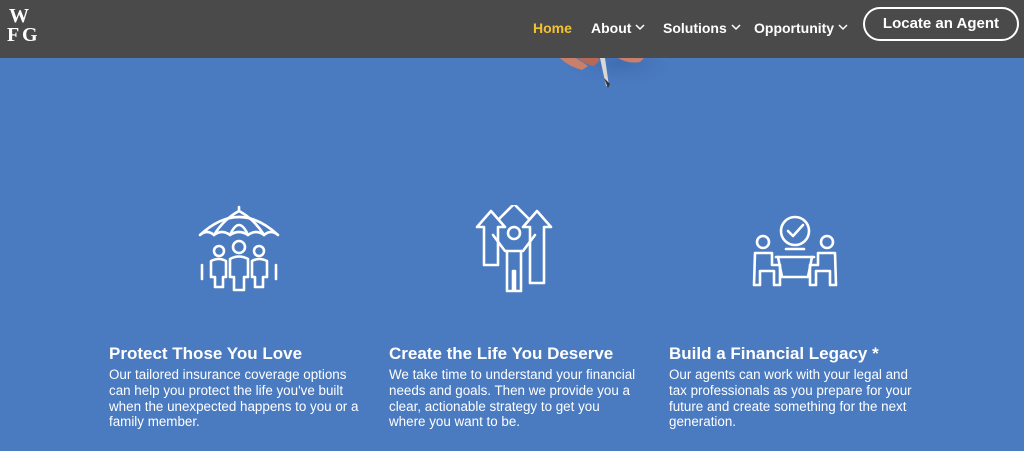 The height and width of the screenshot is (451, 1024). What do you see at coordinates (695, 28) in the screenshot?
I see `nav-solutions-label: Solutions` at bounding box center [695, 28].